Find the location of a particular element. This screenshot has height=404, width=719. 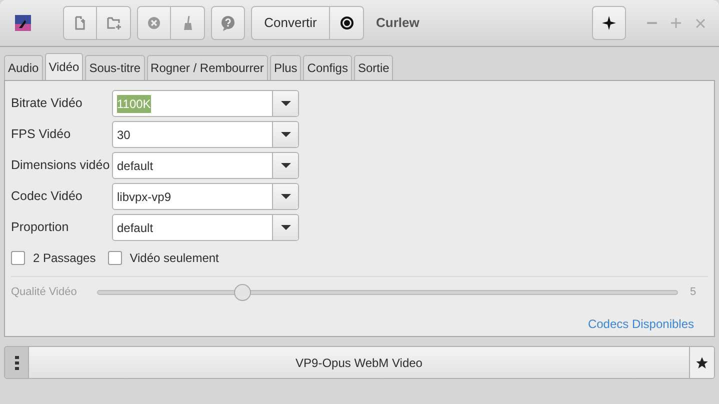

field-label: Bitrate Vidéo is located at coordinates (46, 103).